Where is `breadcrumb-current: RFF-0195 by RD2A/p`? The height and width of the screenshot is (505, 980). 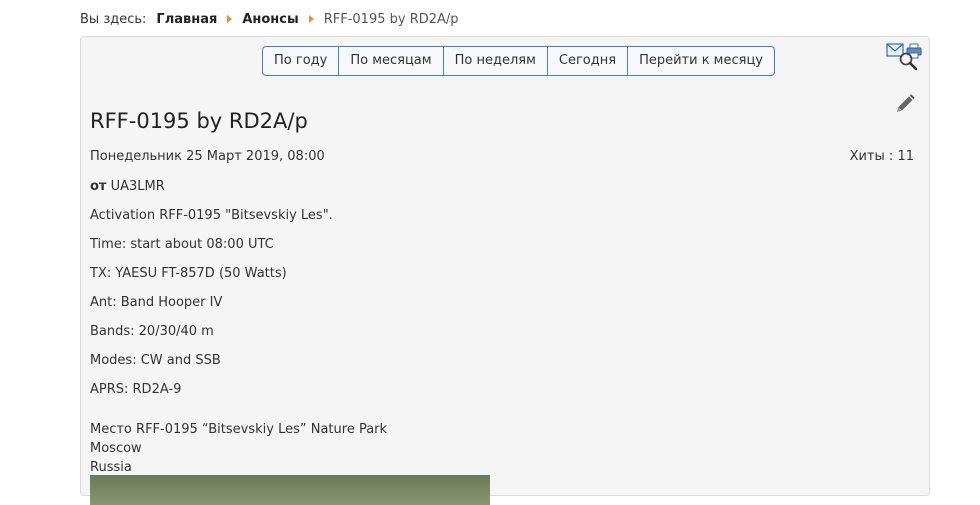 breadcrumb-current: RFF-0195 by RD2A/p is located at coordinates (391, 19).